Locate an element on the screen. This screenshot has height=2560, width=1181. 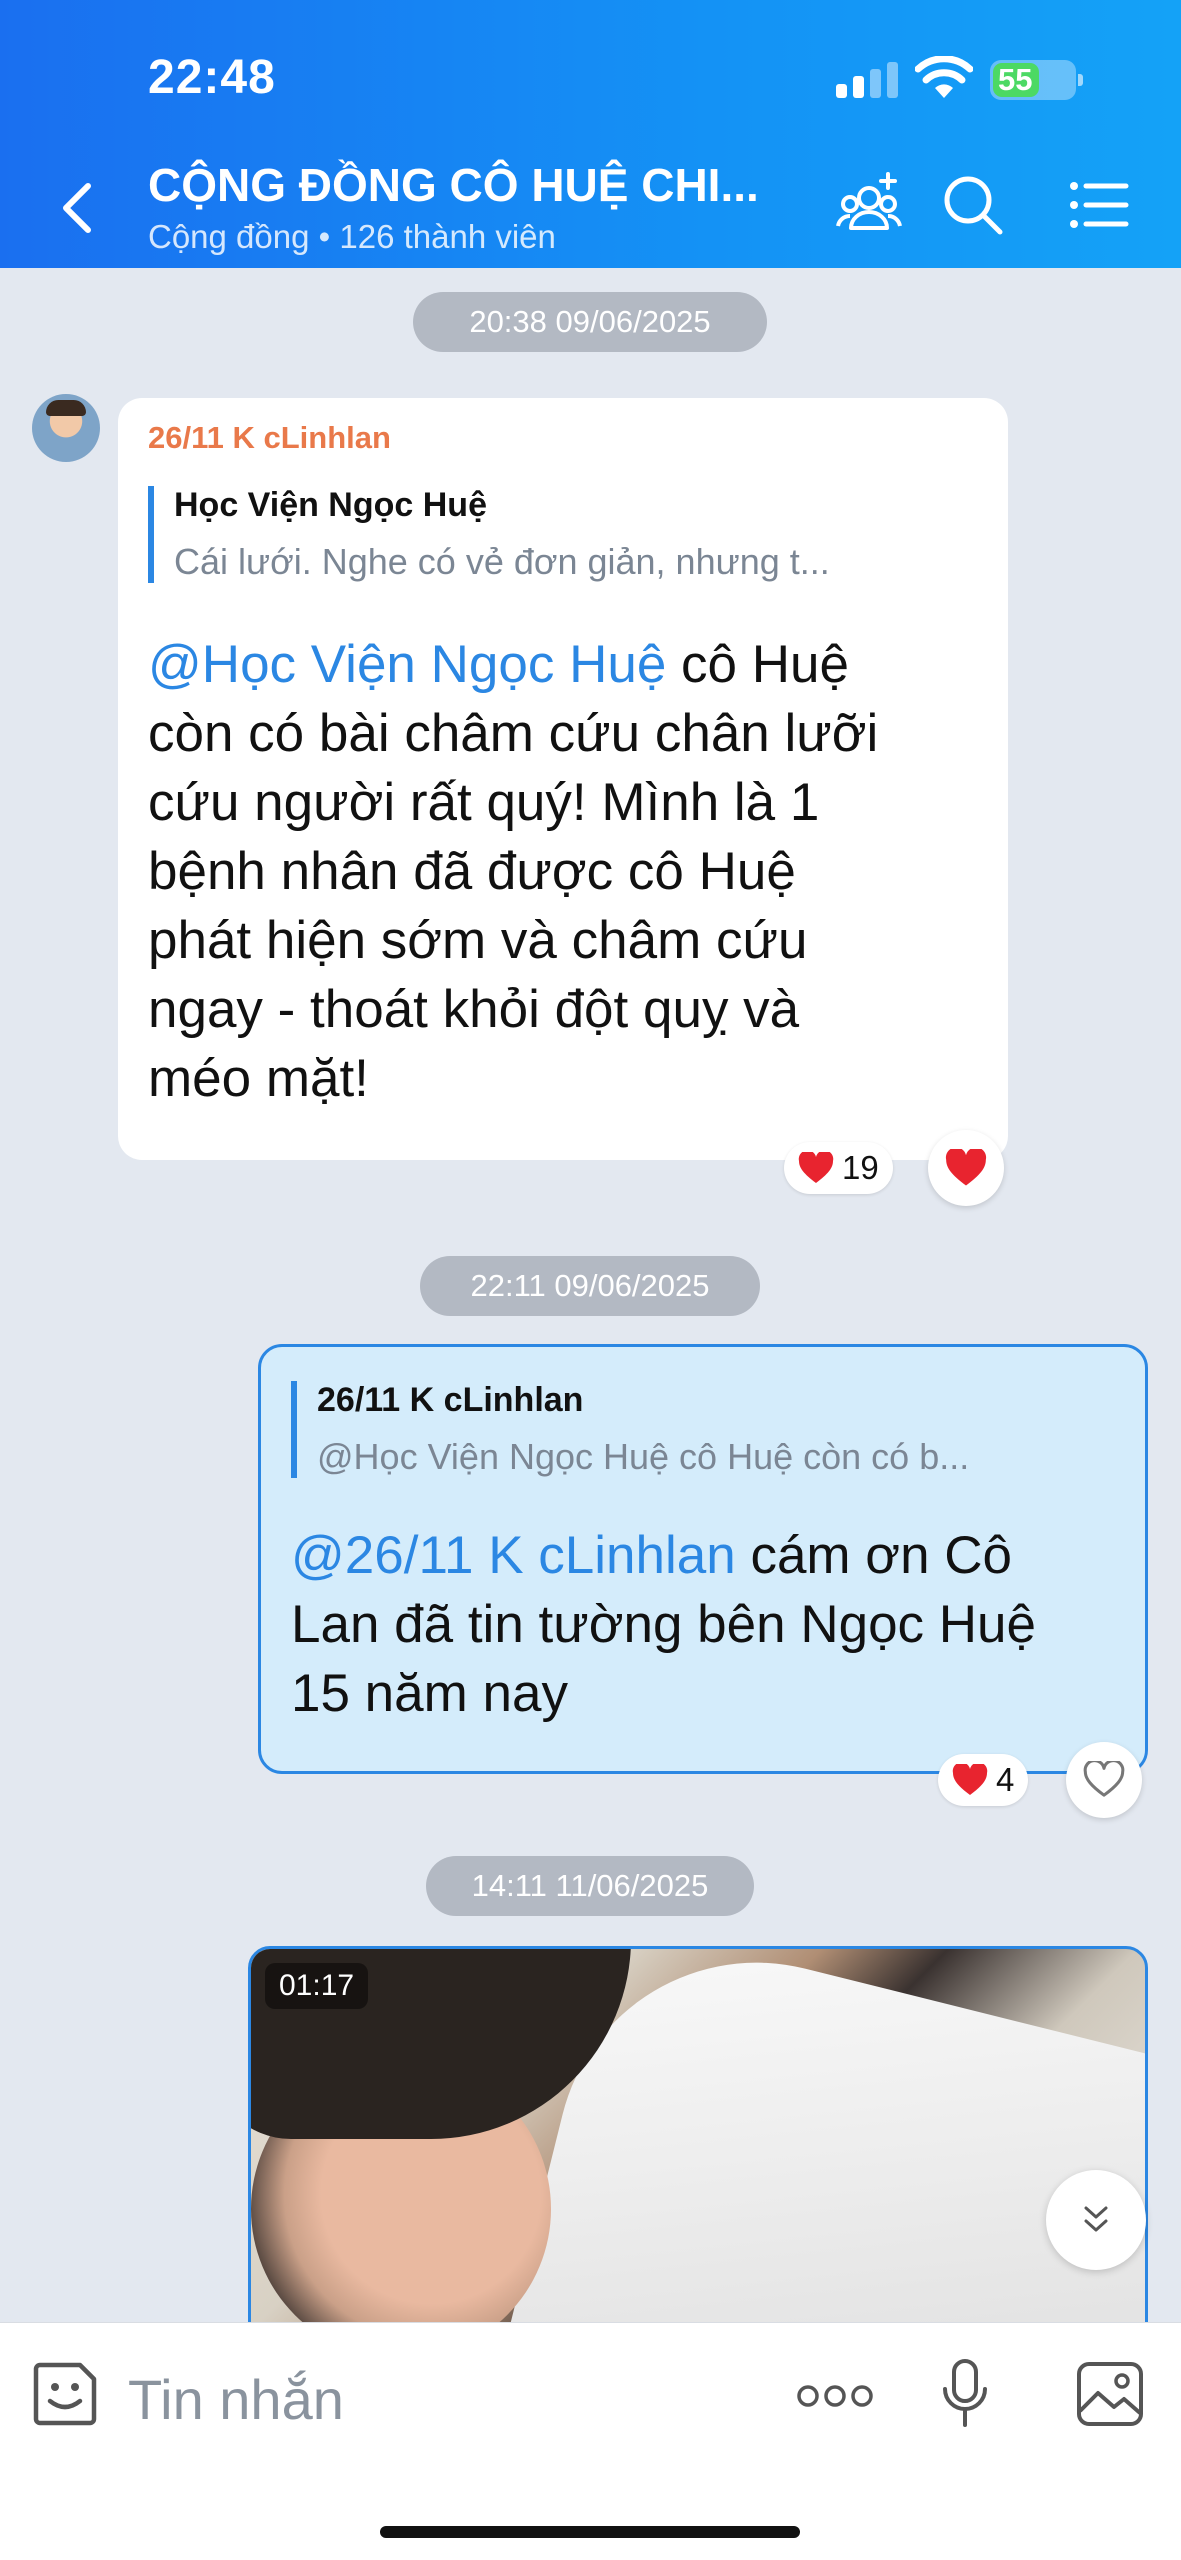
timestamp-pill: 14:11 11/06/2025 is located at coordinates (590, 1886).